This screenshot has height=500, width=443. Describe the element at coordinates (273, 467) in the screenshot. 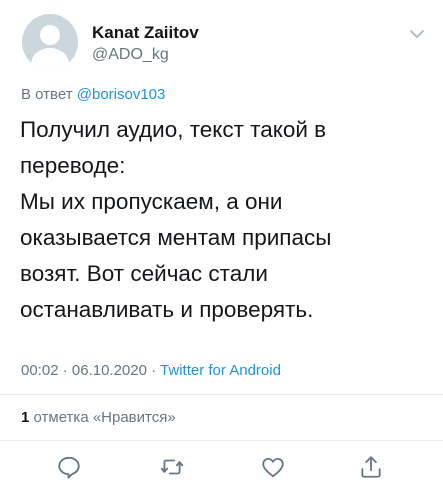

I see `like-icon` at that location.